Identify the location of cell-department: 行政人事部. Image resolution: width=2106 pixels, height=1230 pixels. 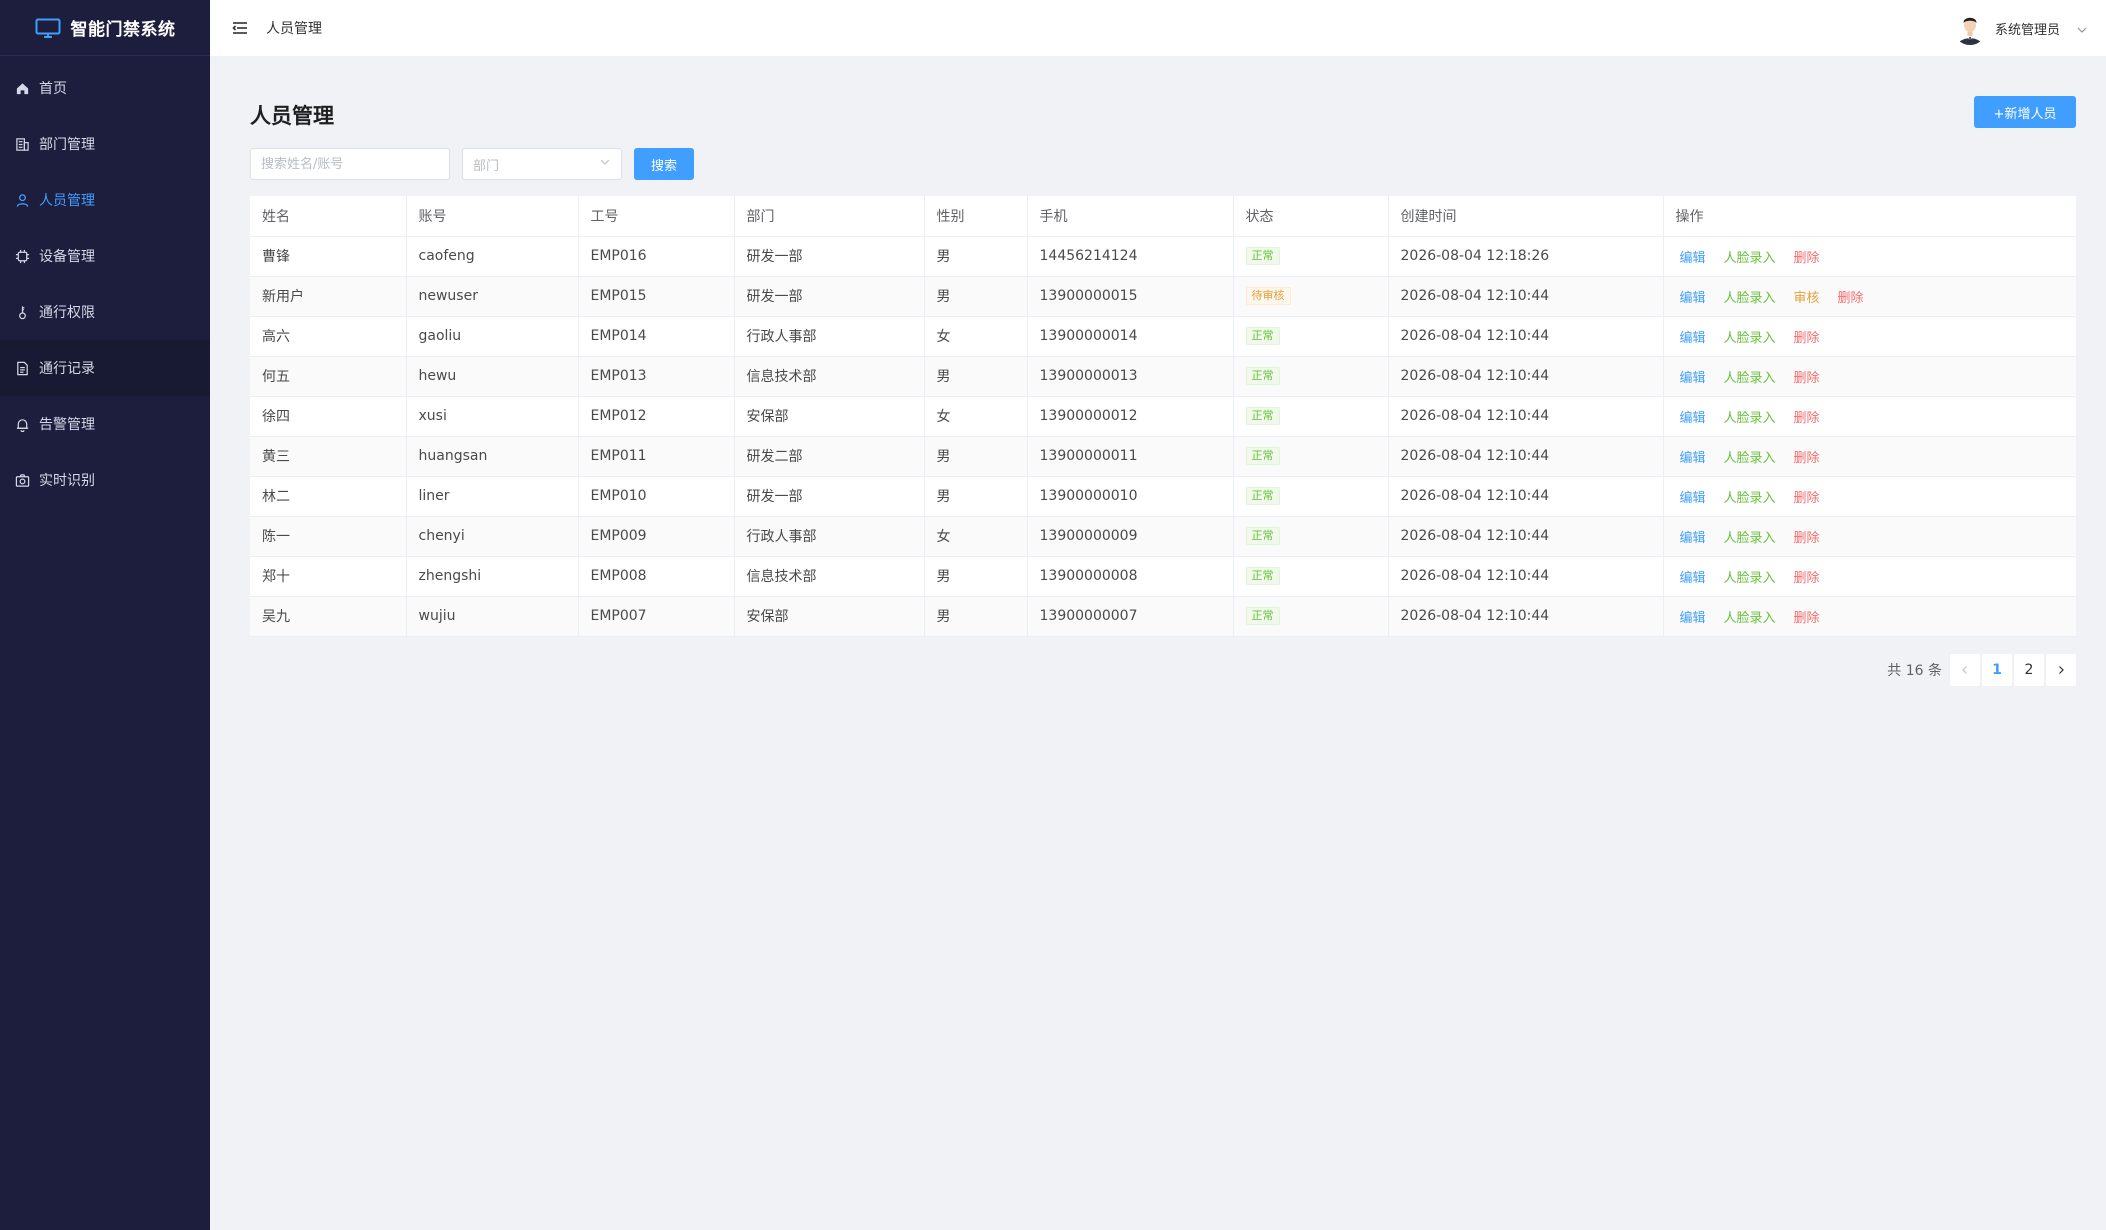
(829, 536).